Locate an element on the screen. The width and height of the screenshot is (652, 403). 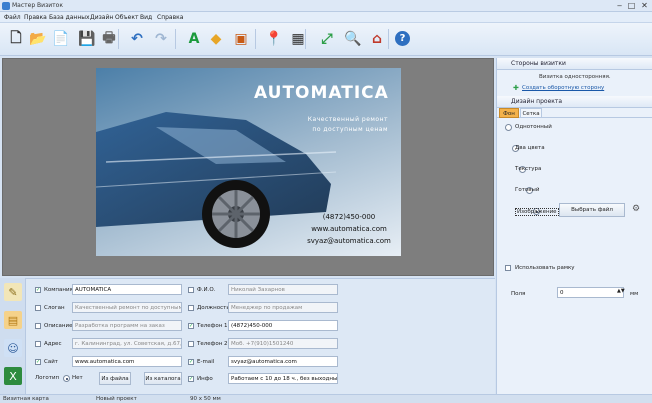
user-icon: ☺ is located at coordinates (13, 348).